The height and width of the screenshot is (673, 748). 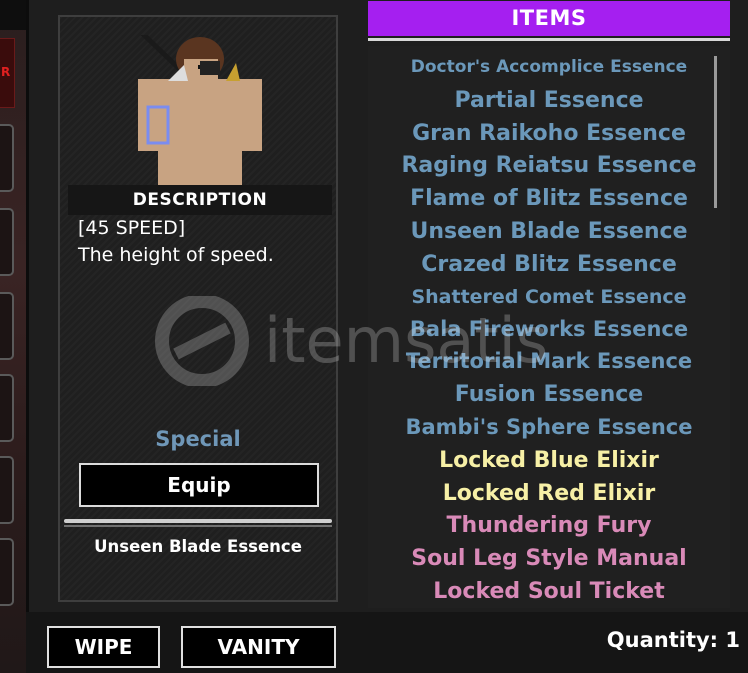 I want to click on wipe-button: WIPE, so click(x=103, y=647).